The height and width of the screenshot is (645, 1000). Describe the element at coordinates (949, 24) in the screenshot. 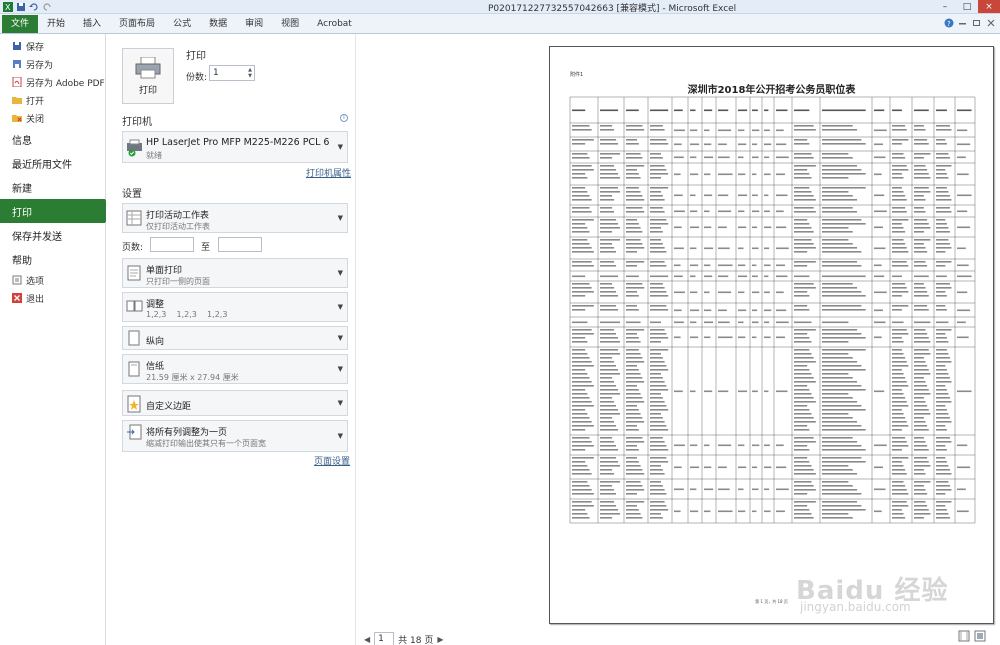

I see `help-icon: ?` at that location.